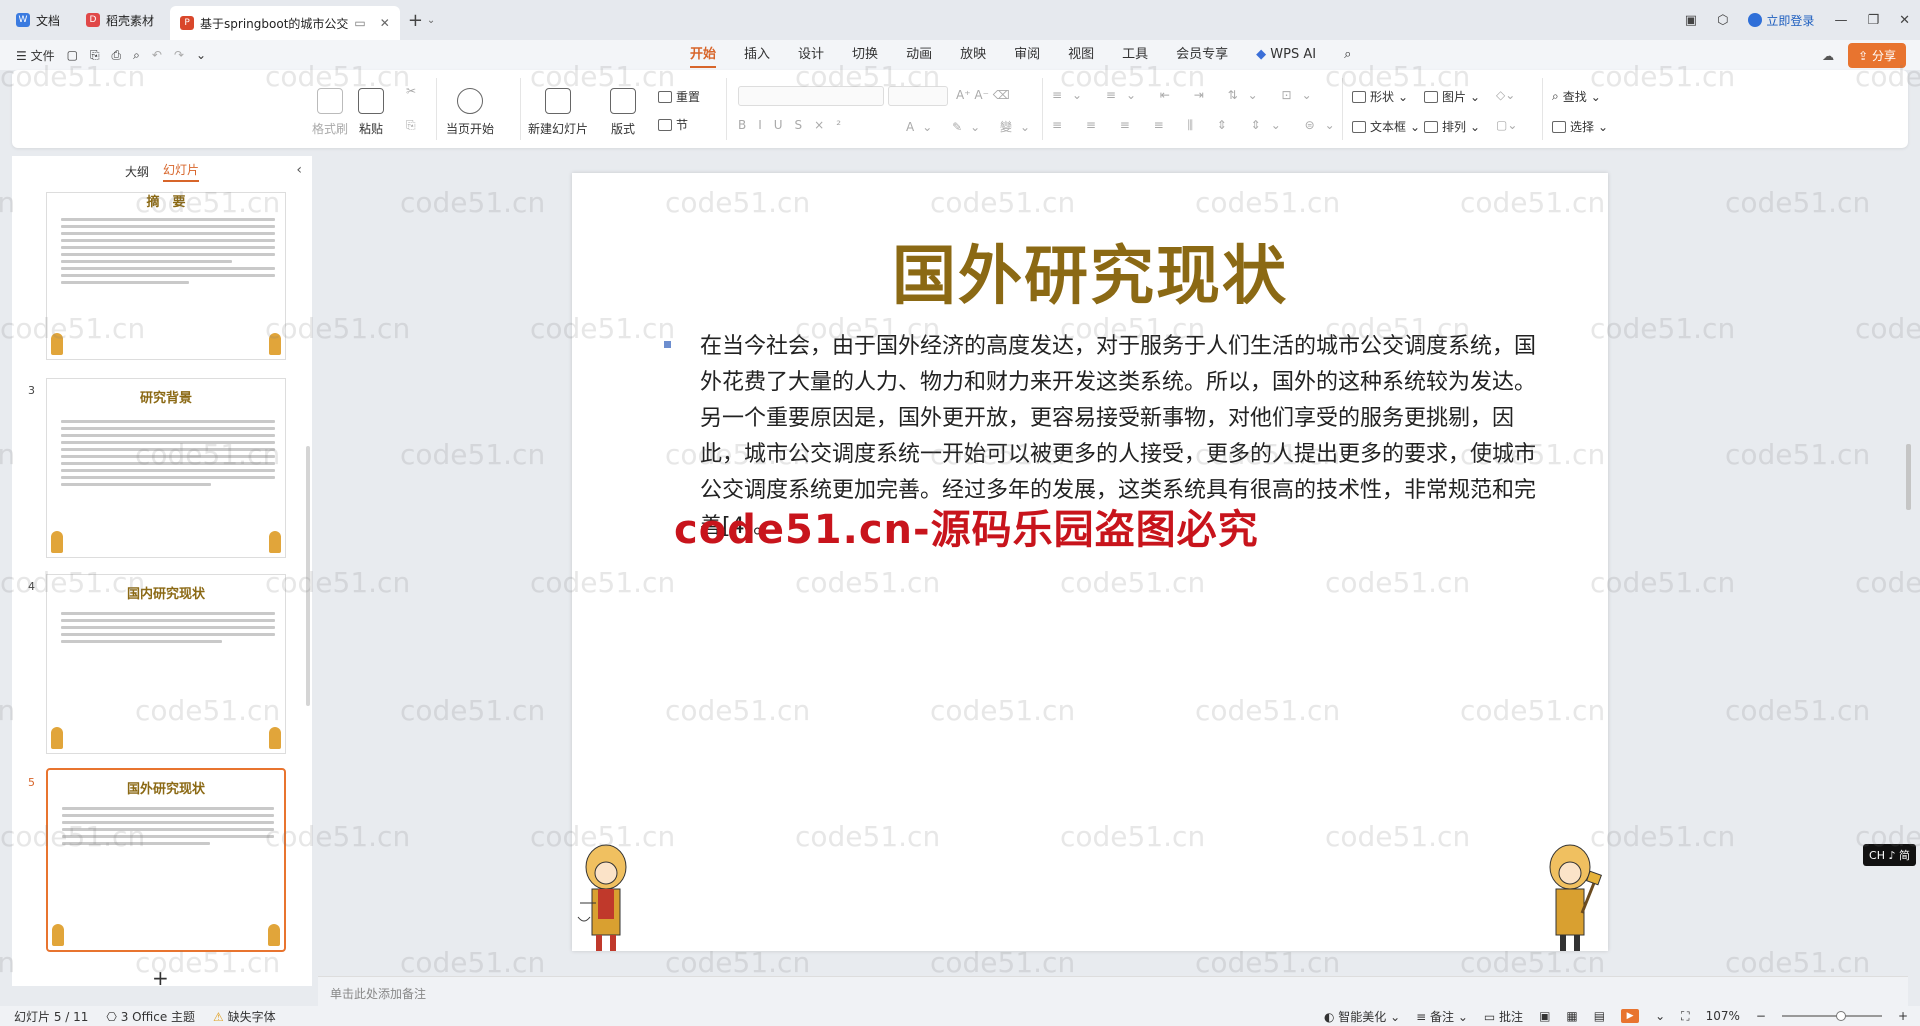 Image resolution: width=1920 pixels, height=1026 pixels. Describe the element at coordinates (1187, 95) in the screenshot. I see `list-icons: ≡⌄ ≡⌄ ⇤ ⇥ ⇅⌄ ⊡⌄` at that location.